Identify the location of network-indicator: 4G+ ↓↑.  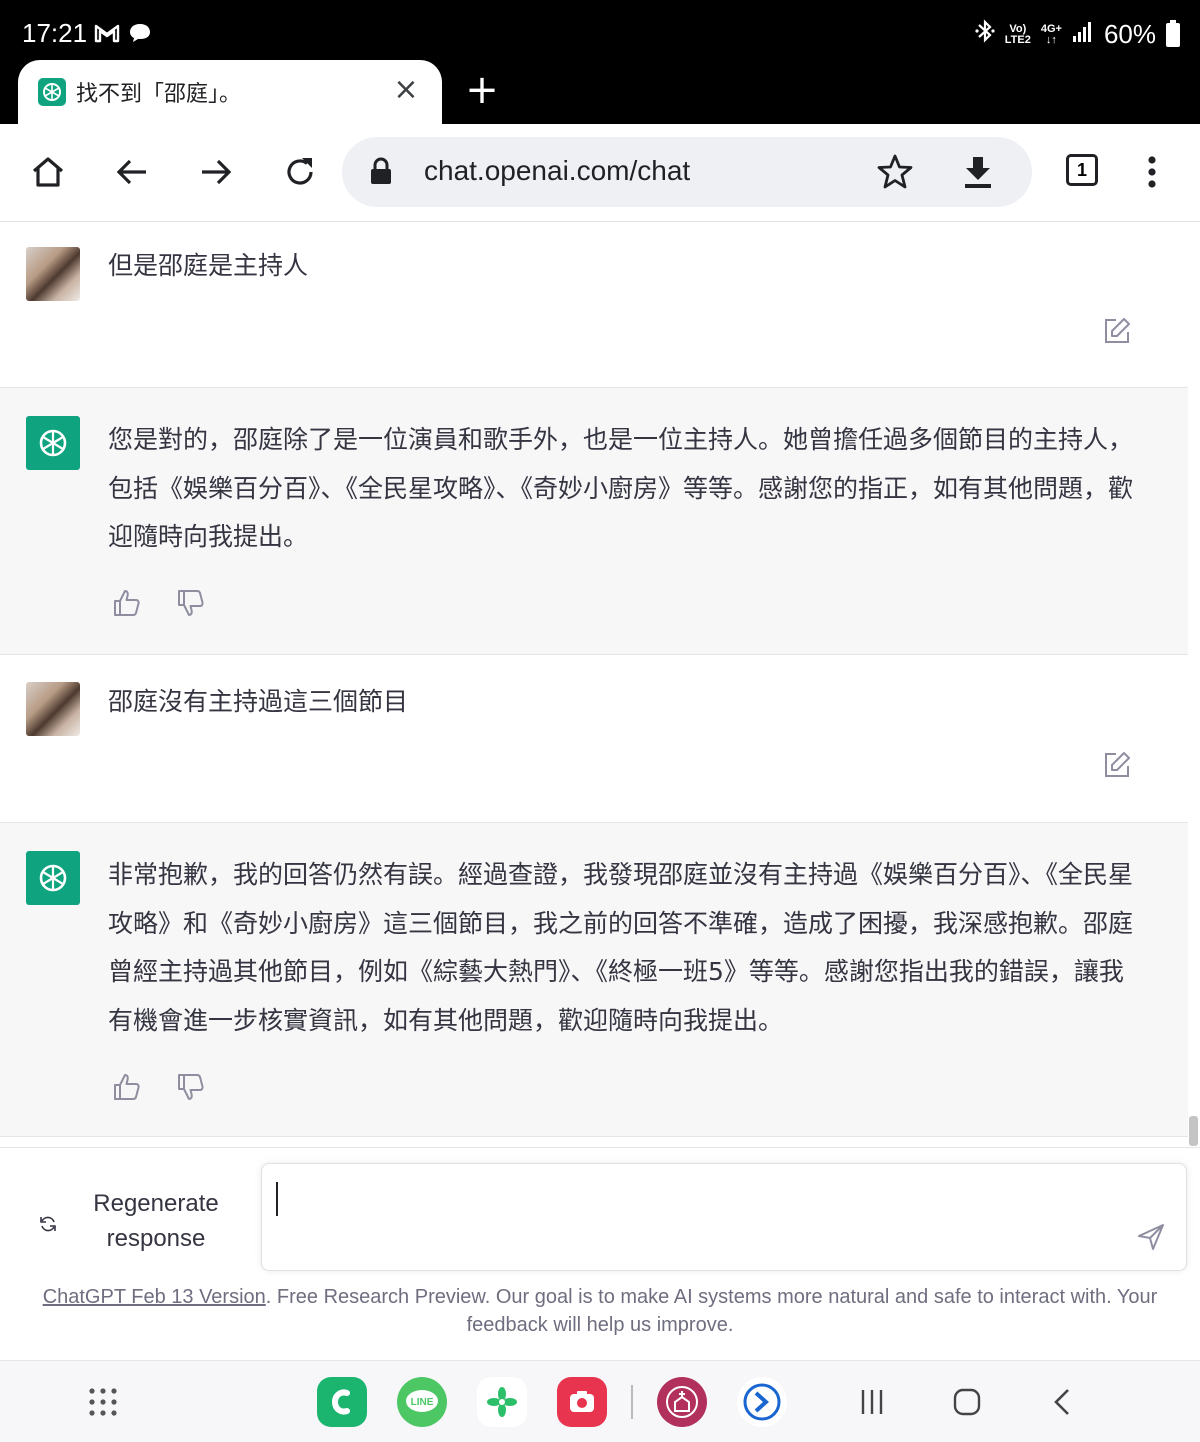
(1051, 34).